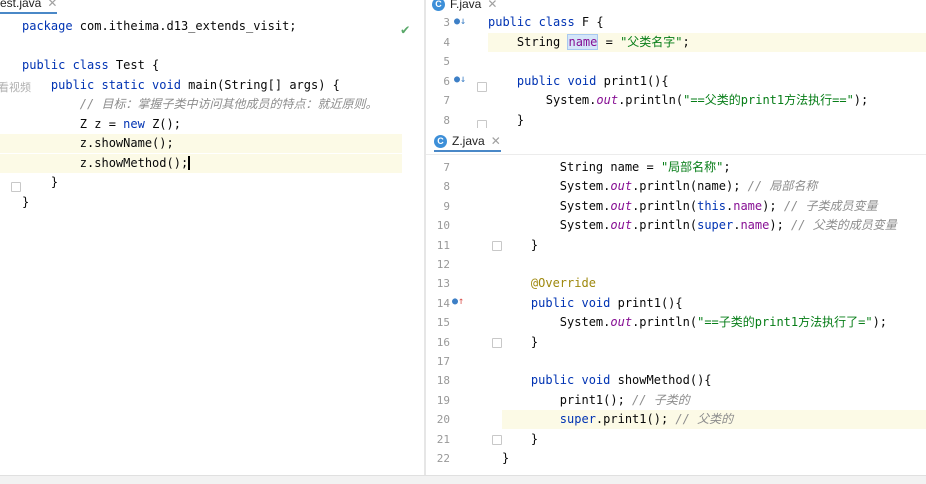 The width and height of the screenshot is (926, 484). Describe the element at coordinates (443, 245) in the screenshot. I see `line-number: 11` at that location.